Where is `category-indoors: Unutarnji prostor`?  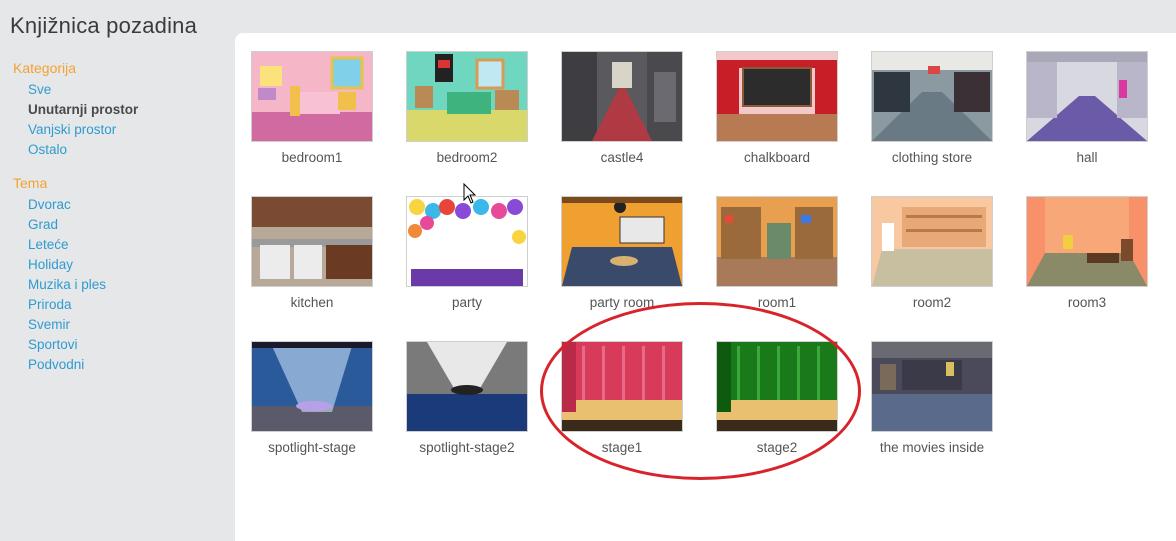 category-indoors: Unutarnji prostor is located at coordinates (83, 110).